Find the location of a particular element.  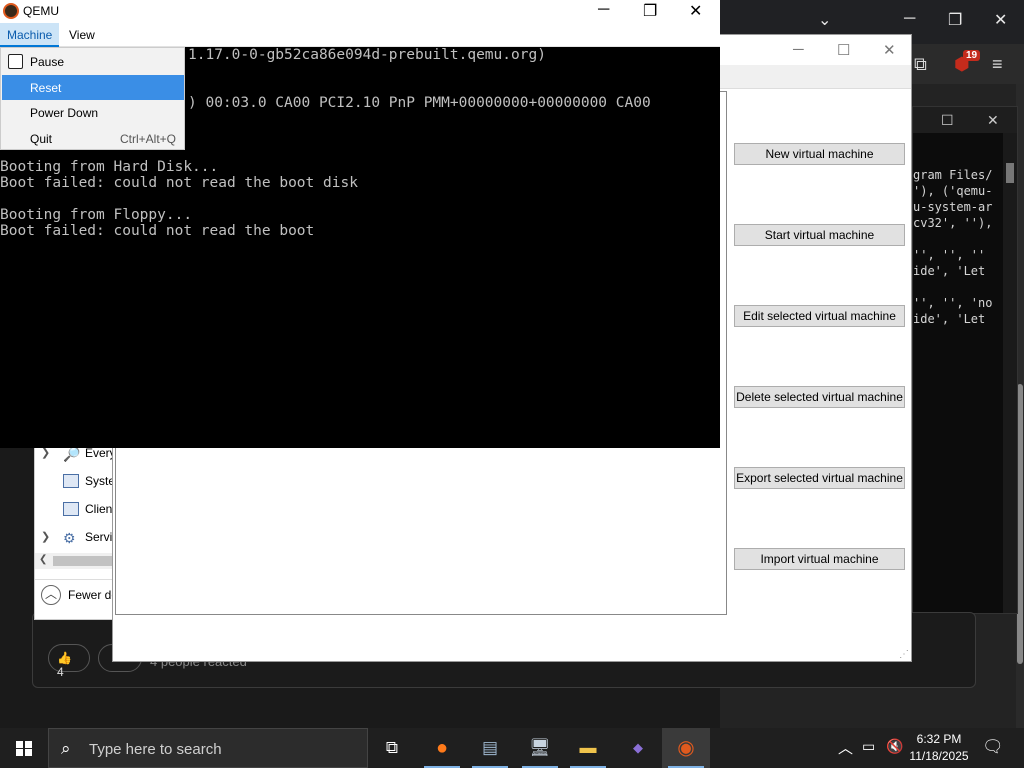

menu-item-shortcut: Ctrl+Alt+Q is located at coordinates (147, 139).